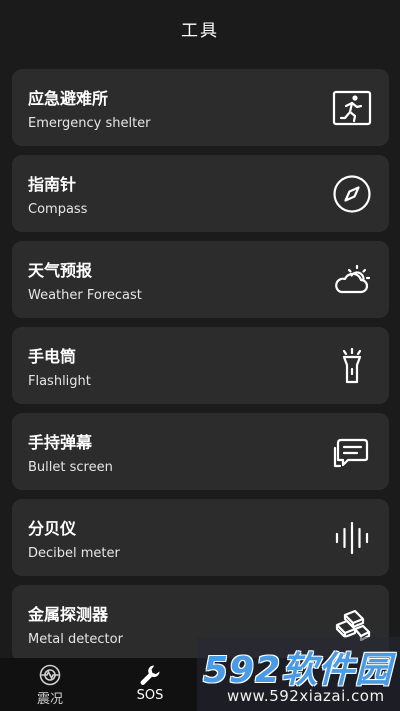 This screenshot has width=400, height=711. Describe the element at coordinates (58, 209) in the screenshot. I see `tool-subtitle: Compass` at that location.